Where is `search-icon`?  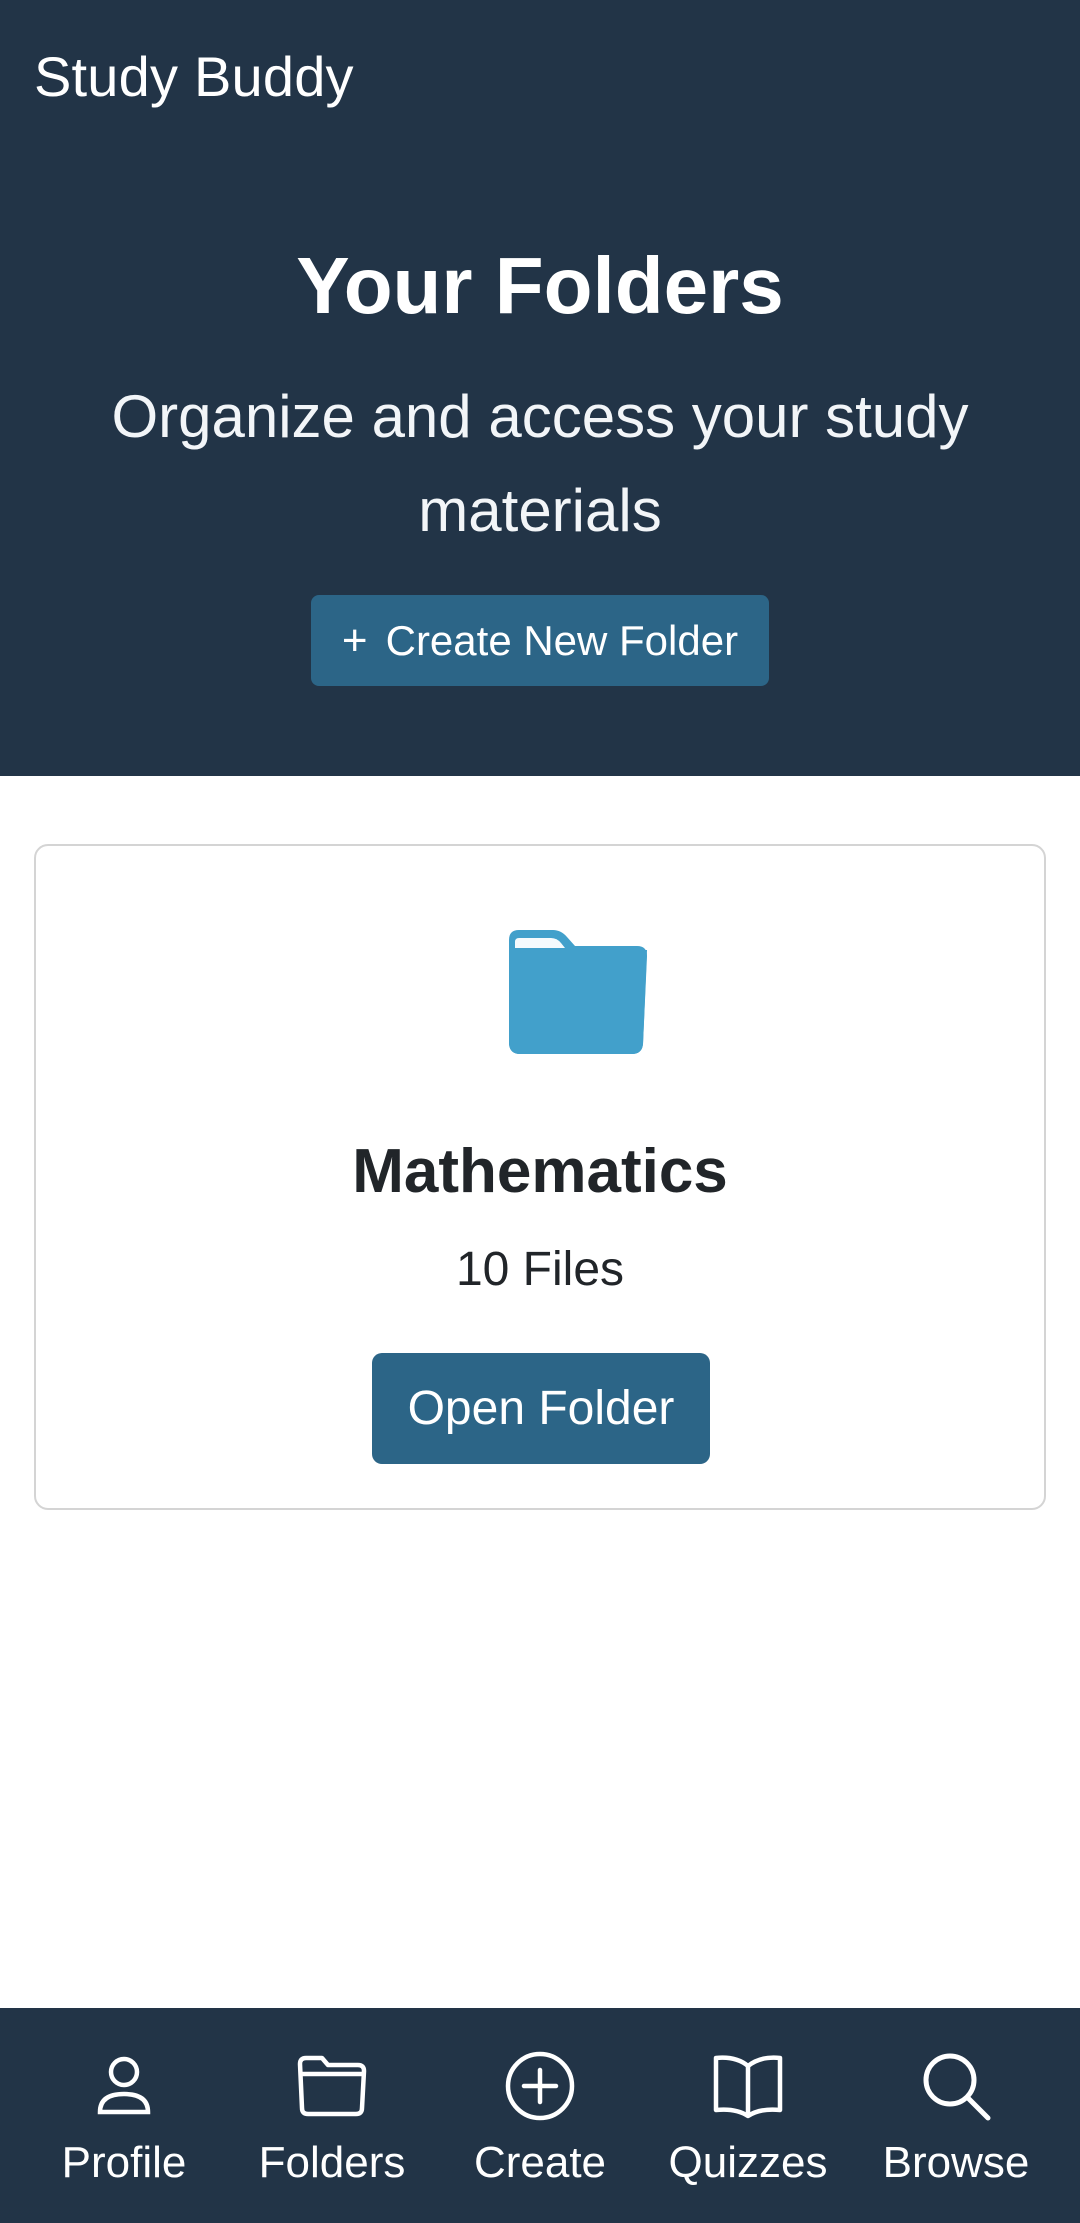
search-icon is located at coordinates (957, 2087).